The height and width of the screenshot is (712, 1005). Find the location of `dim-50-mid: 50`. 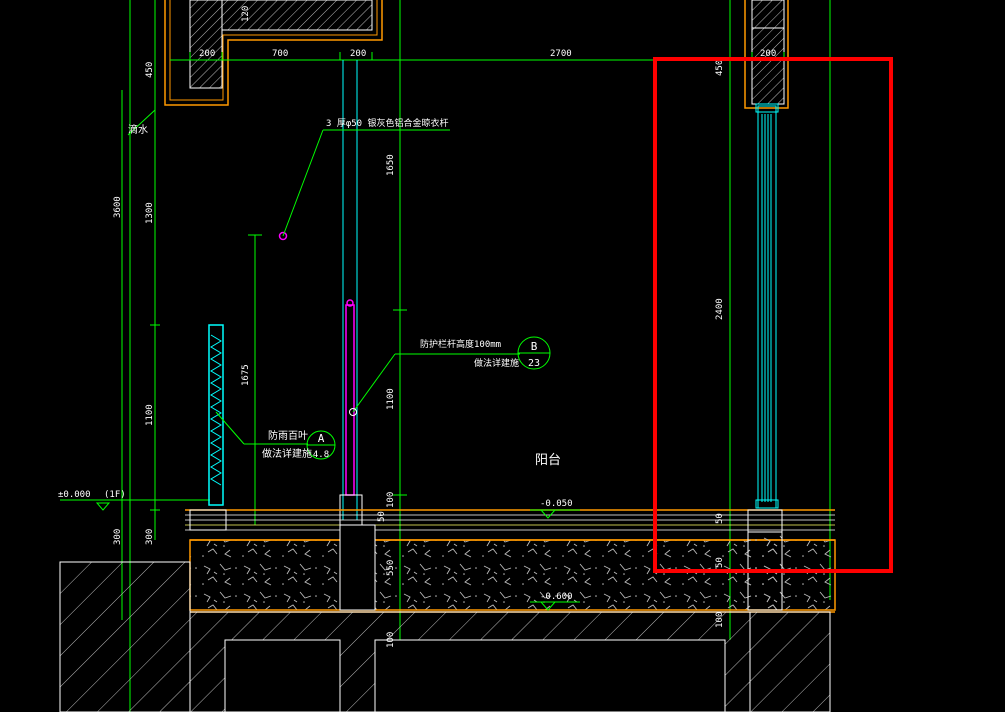

dim-50-mid: 50 is located at coordinates (382, 516).